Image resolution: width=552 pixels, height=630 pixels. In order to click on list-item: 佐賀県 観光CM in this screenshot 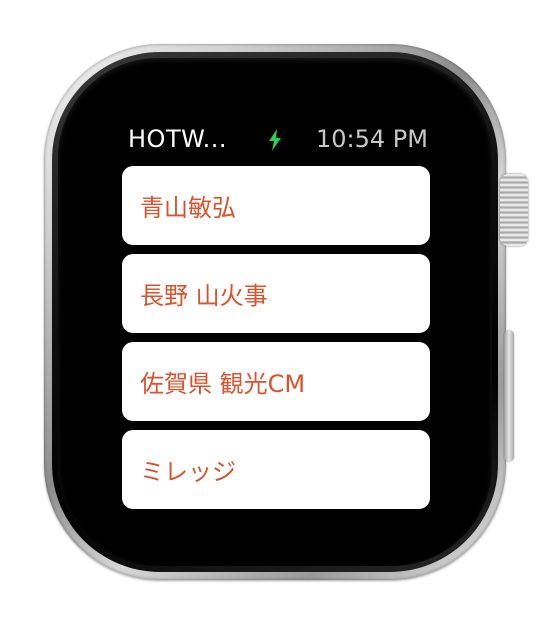, I will do `click(276, 381)`.